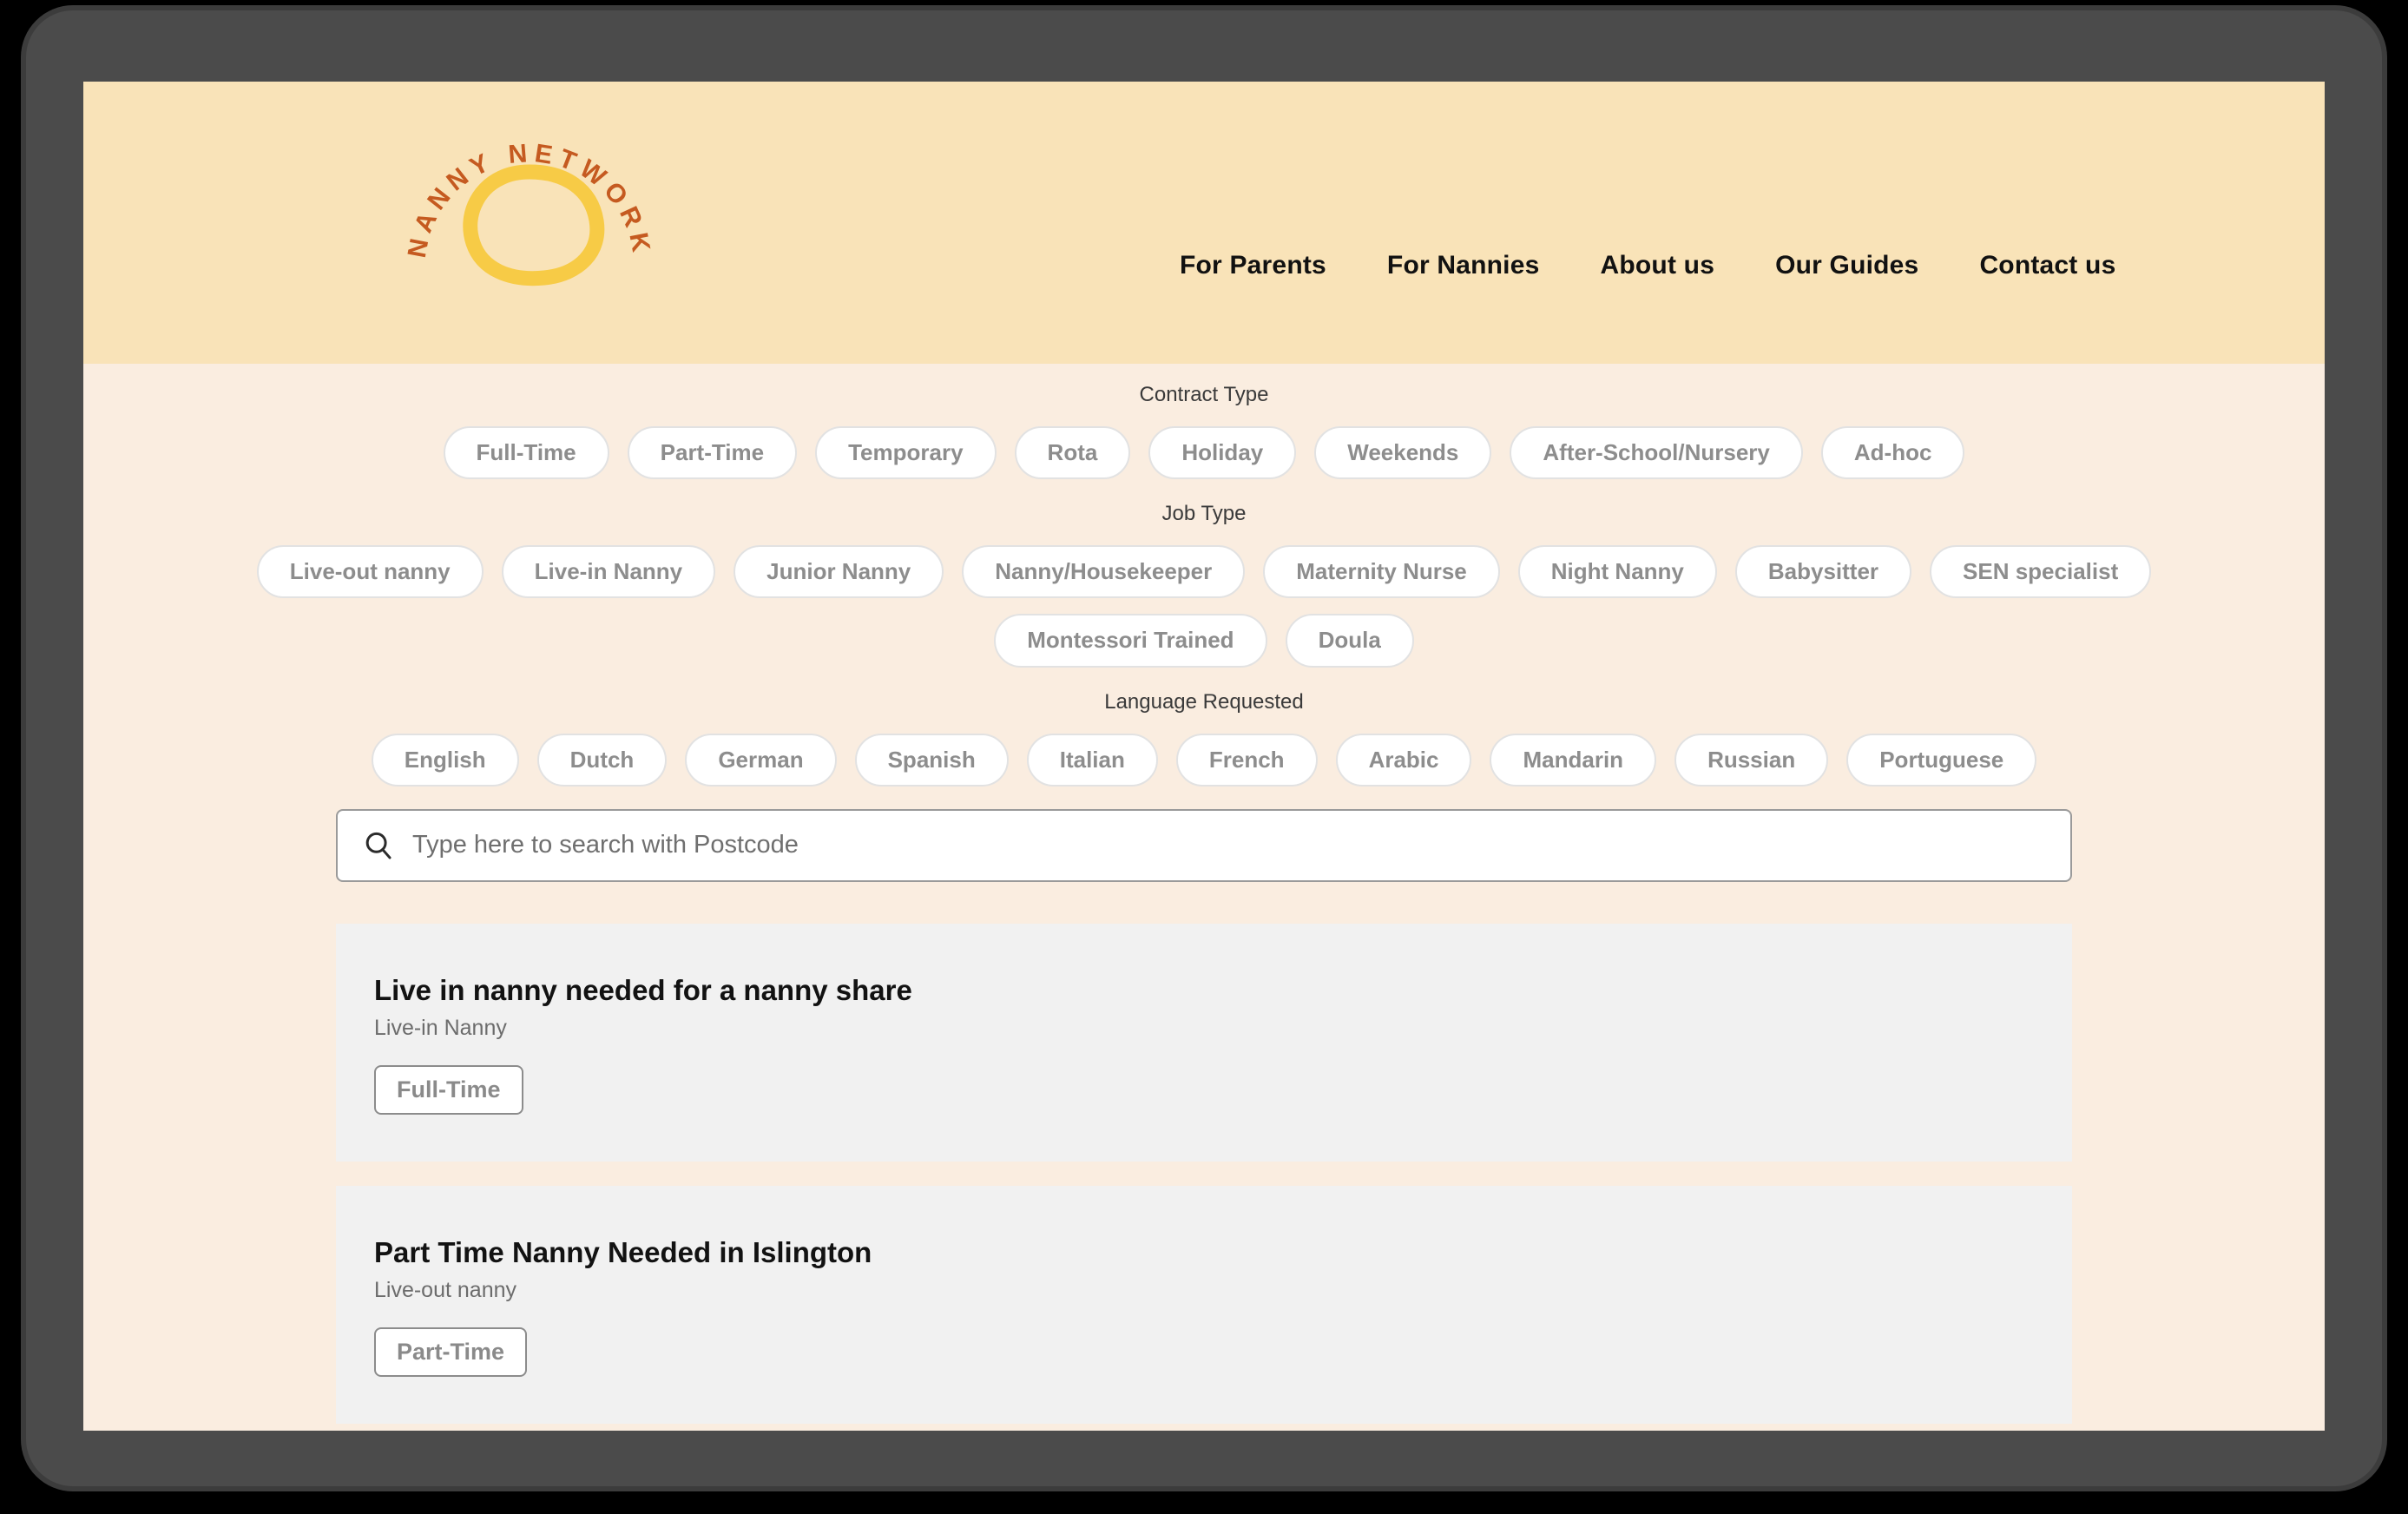 This screenshot has height=1514, width=2408. Describe the element at coordinates (1092, 760) in the screenshot. I see `chip-italian: Italian` at that location.